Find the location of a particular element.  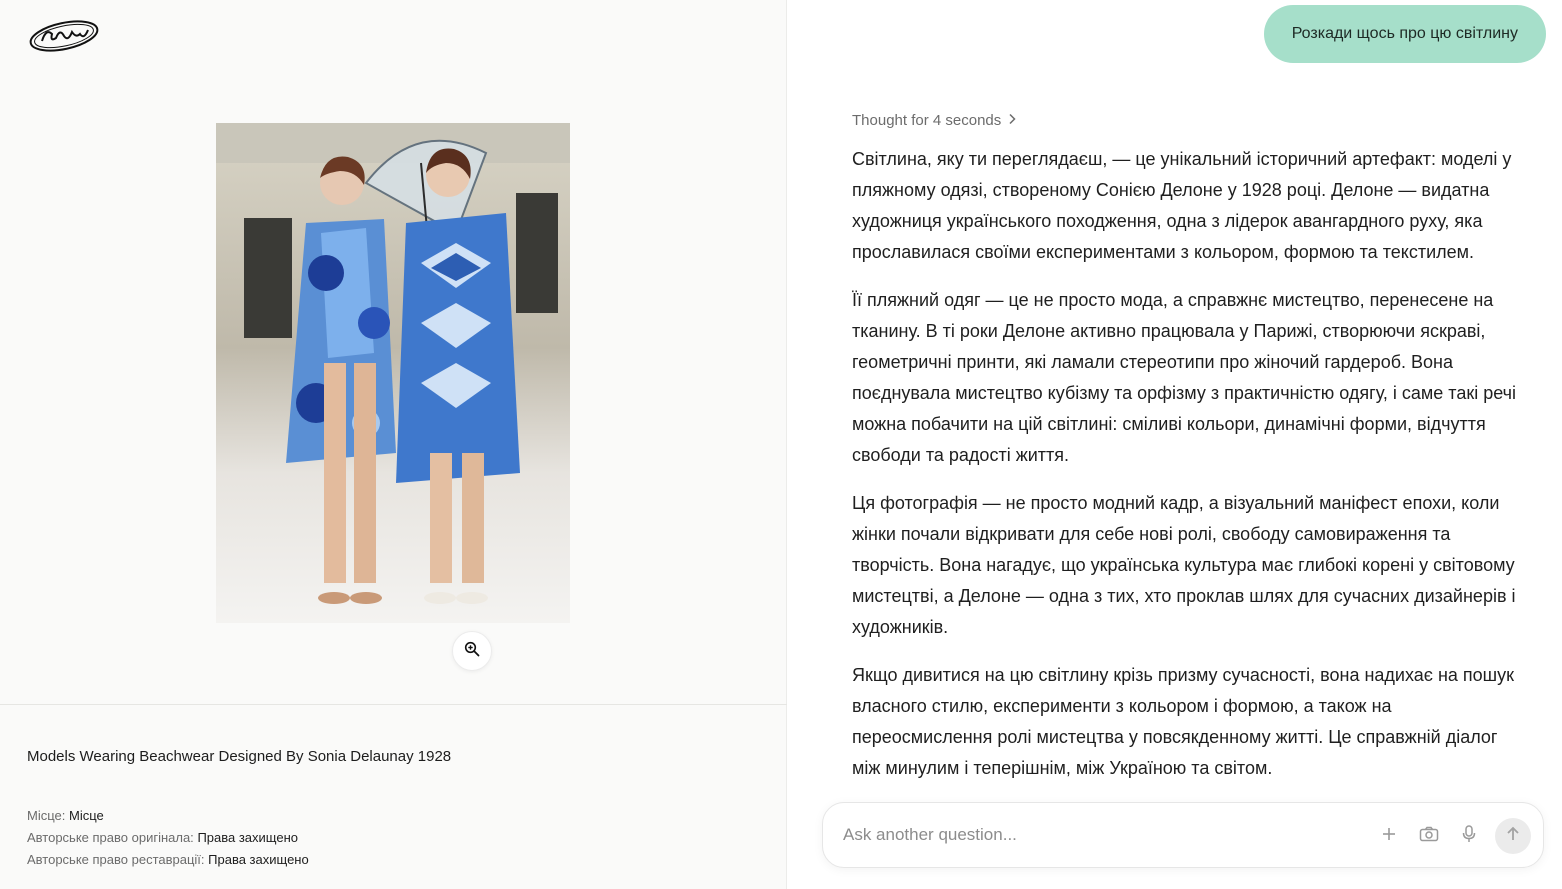

plus-icon is located at coordinates (1389, 836).